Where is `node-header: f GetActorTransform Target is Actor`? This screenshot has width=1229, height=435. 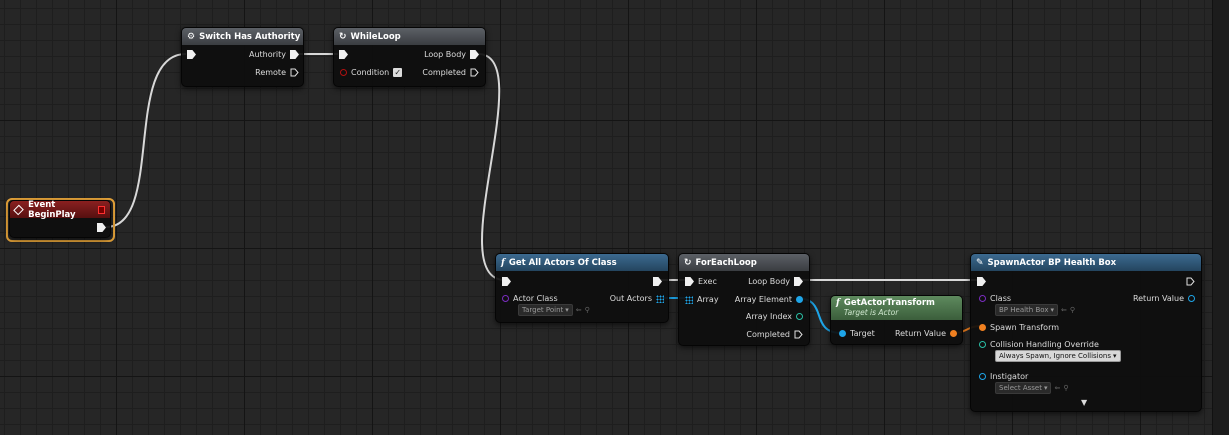
node-header: f GetActorTransform Target is Actor is located at coordinates (896, 308).